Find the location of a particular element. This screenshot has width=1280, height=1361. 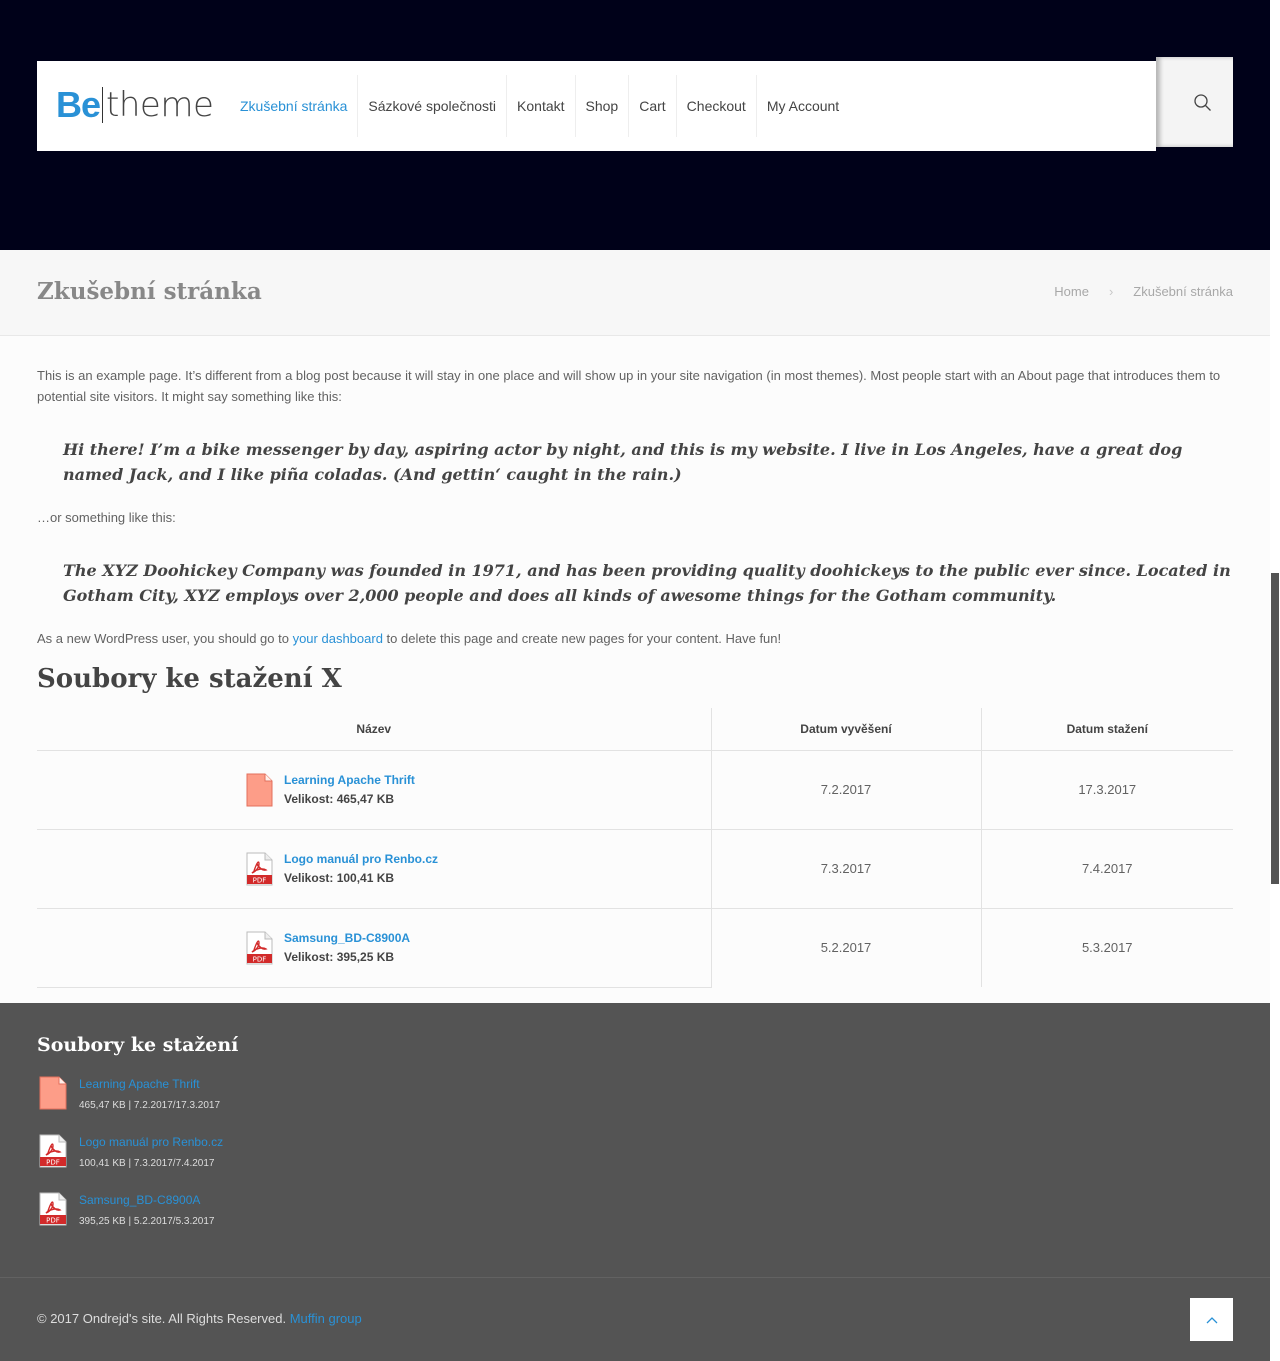

file-name-link: Samsung_BD-C8900A is located at coordinates (347, 938).